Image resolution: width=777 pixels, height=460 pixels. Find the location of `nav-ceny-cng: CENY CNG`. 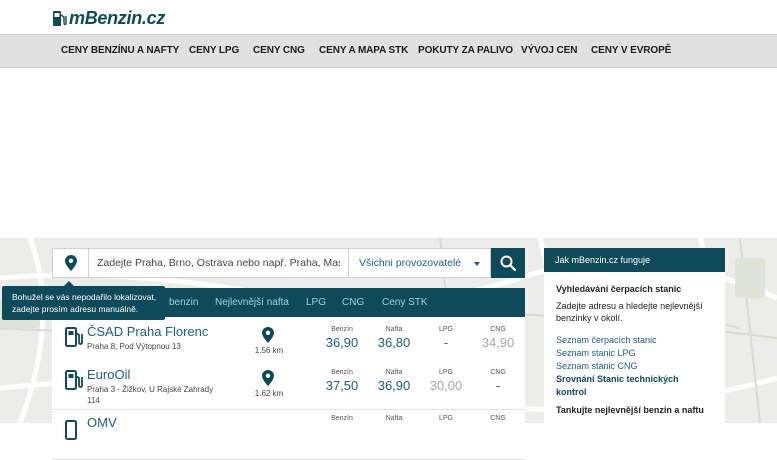

nav-ceny-cng: CENY CNG is located at coordinates (279, 50).